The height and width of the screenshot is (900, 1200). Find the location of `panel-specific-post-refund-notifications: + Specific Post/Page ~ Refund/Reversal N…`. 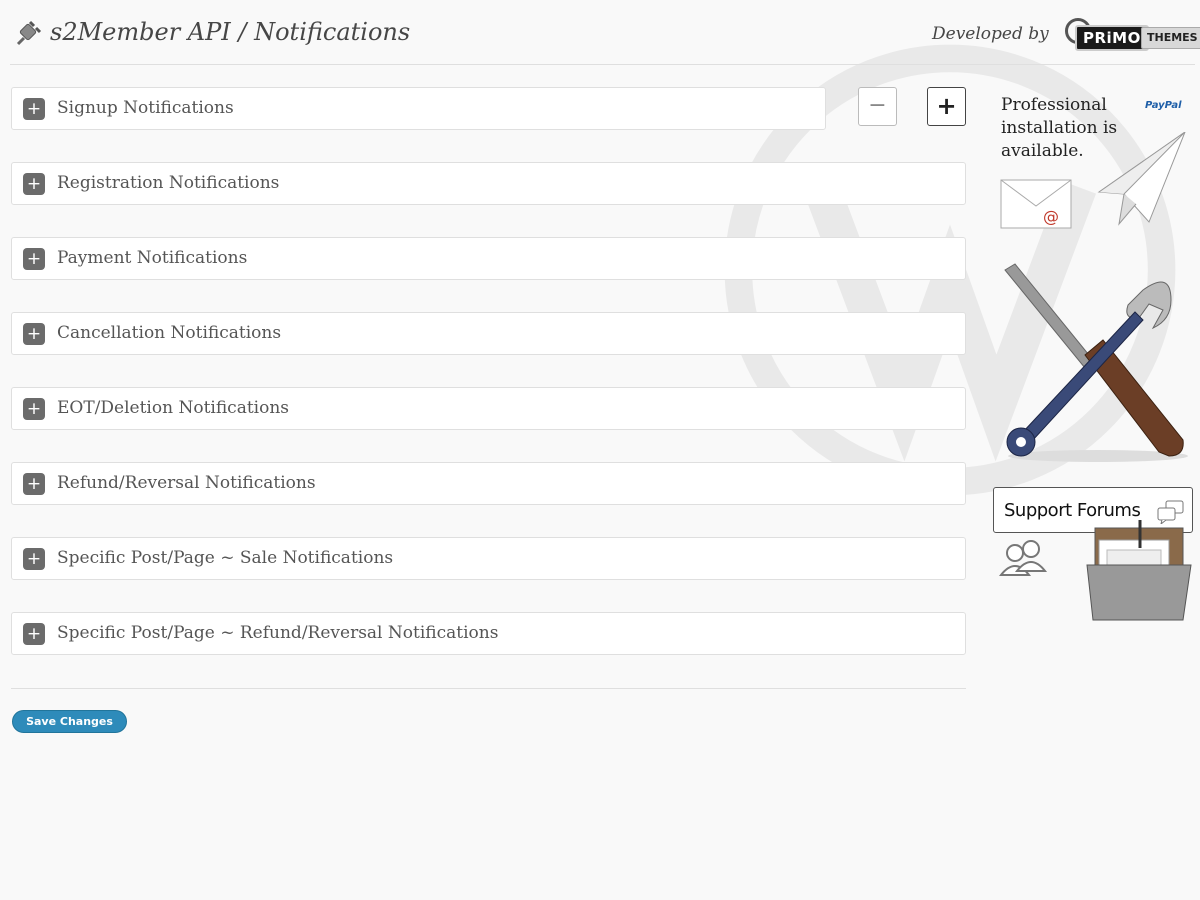

panel-specific-post-refund-notifications: + Specific Post/Page ~ Refund/Reversal N… is located at coordinates (488, 633).